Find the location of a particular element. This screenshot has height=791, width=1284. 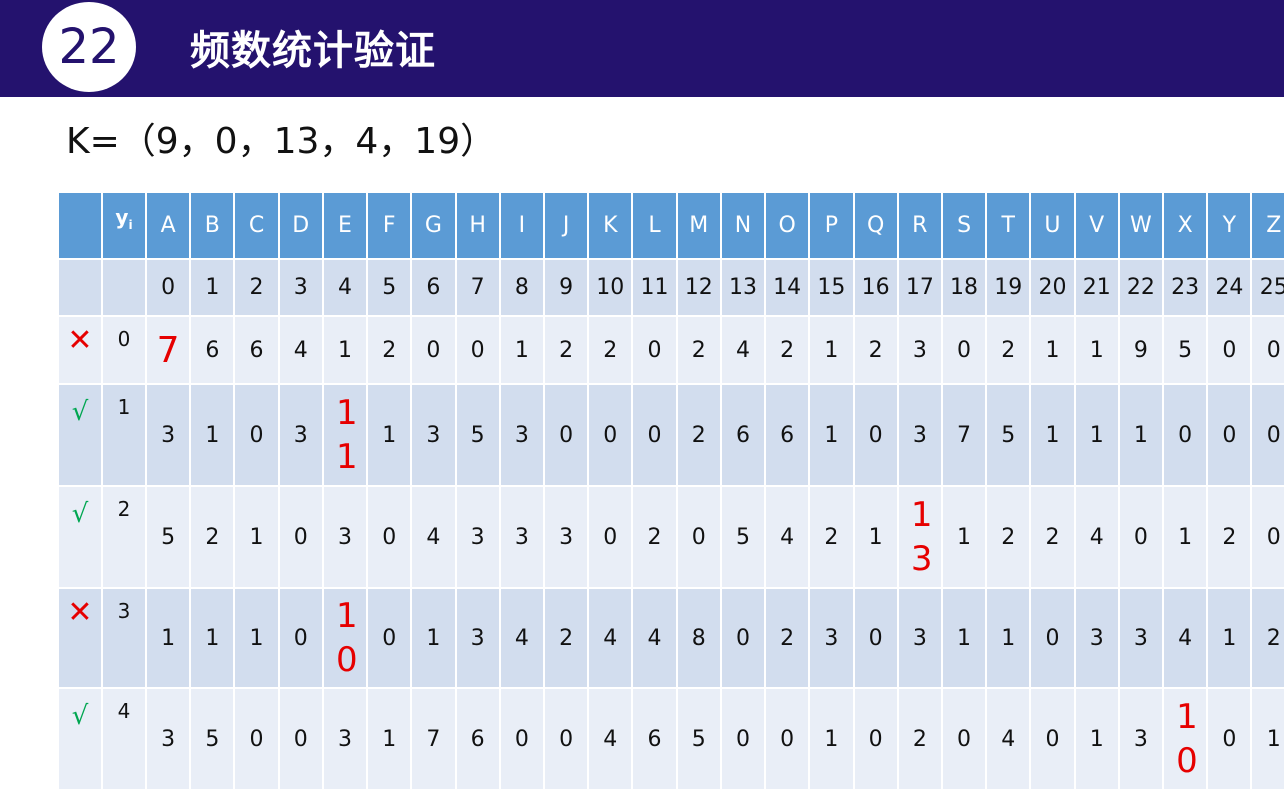

count-cell: 11 is located at coordinates (345, 435).